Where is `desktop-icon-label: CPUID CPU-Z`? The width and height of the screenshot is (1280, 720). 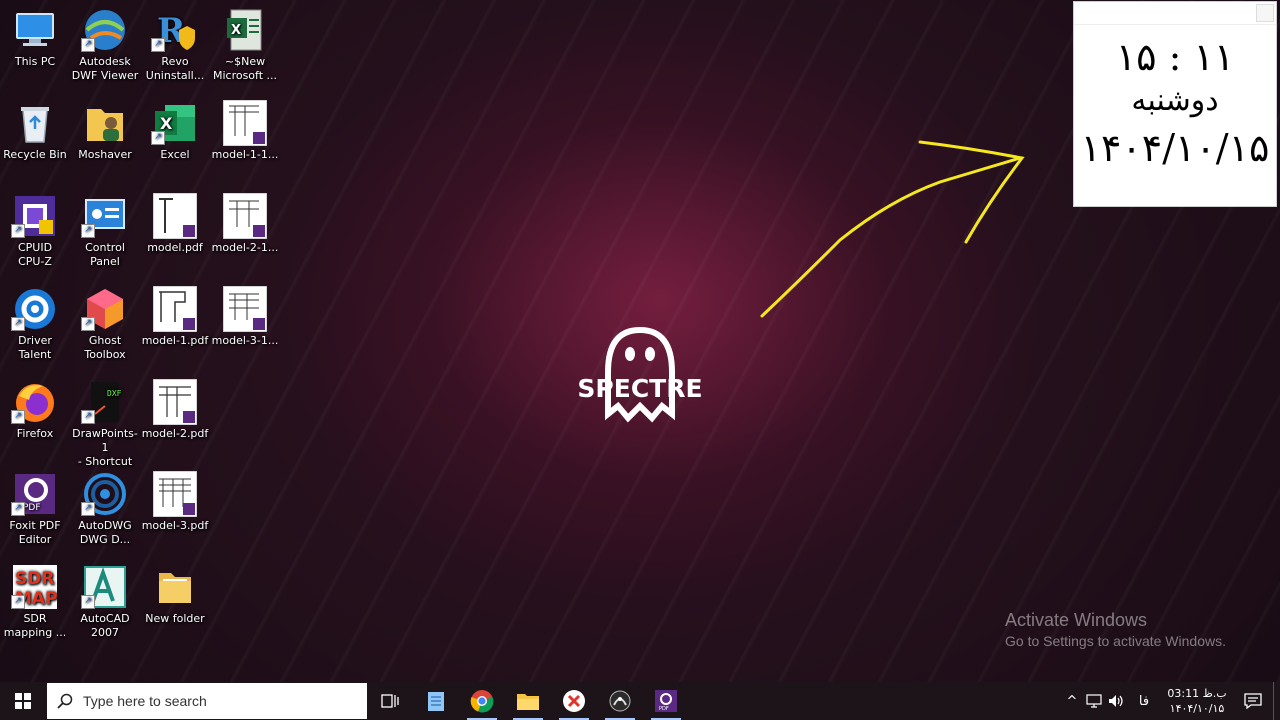 desktop-icon-label: CPUID CPU-Z is located at coordinates (35, 254).